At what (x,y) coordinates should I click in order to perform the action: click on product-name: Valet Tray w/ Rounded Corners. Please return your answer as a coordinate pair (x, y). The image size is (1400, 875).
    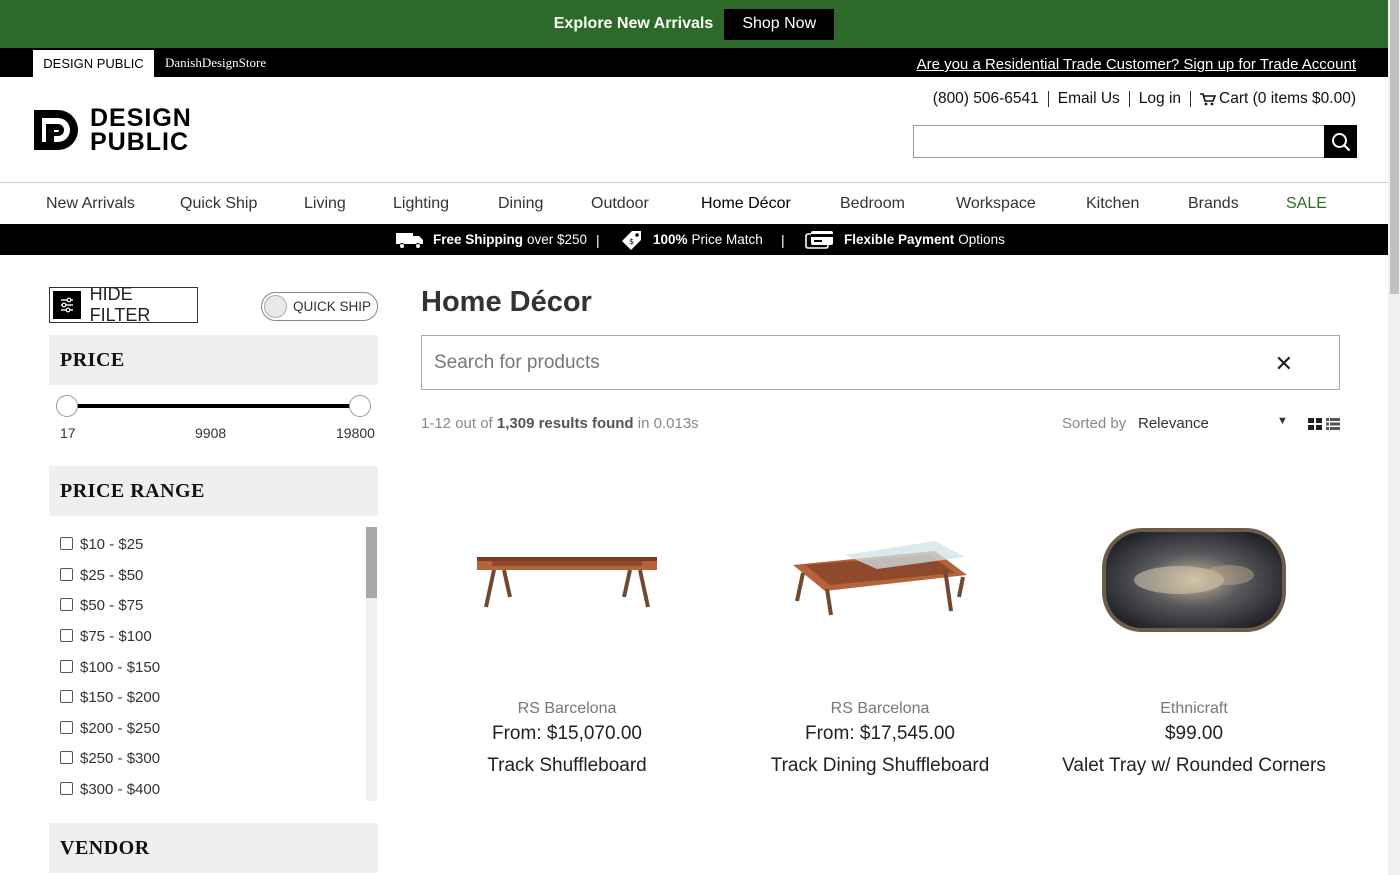
    Looking at the image, I should click on (1194, 765).